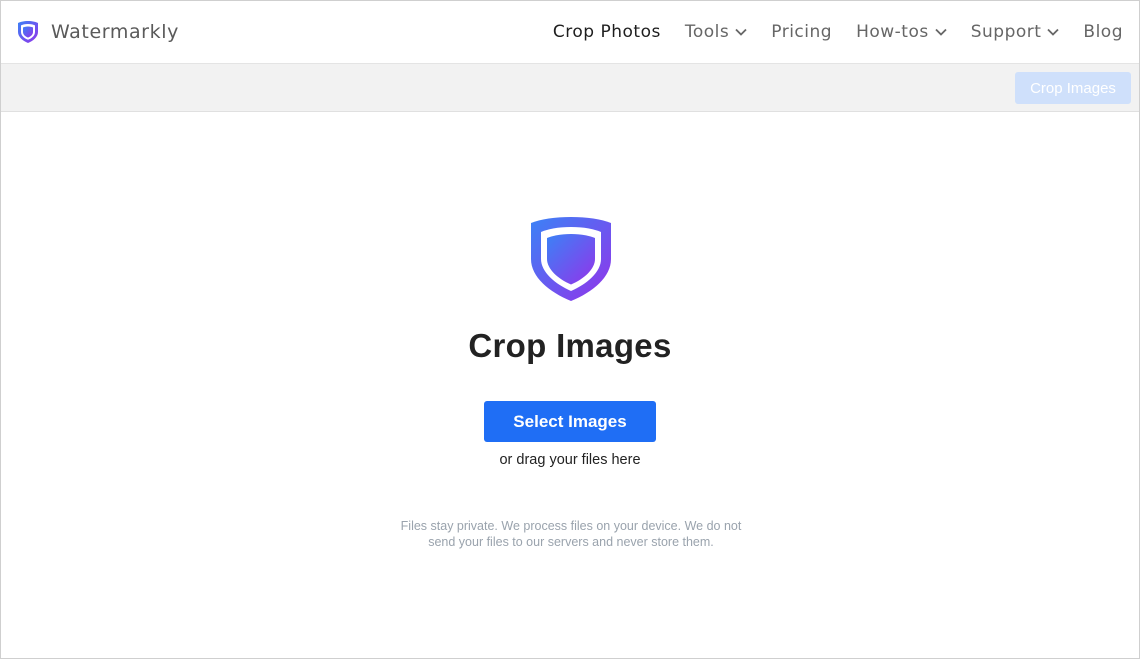  I want to click on nav-item-how-tos: How-tos, so click(901, 32).